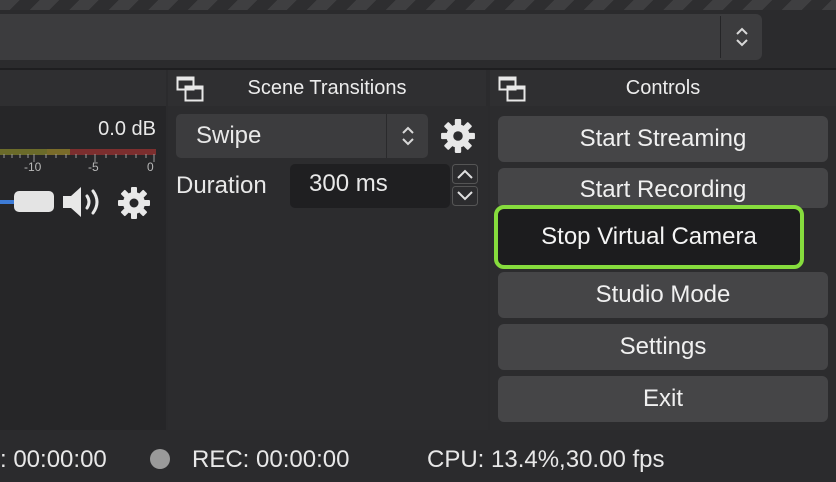  I want to click on audio-mixer-titlebar, so click(83, 88).